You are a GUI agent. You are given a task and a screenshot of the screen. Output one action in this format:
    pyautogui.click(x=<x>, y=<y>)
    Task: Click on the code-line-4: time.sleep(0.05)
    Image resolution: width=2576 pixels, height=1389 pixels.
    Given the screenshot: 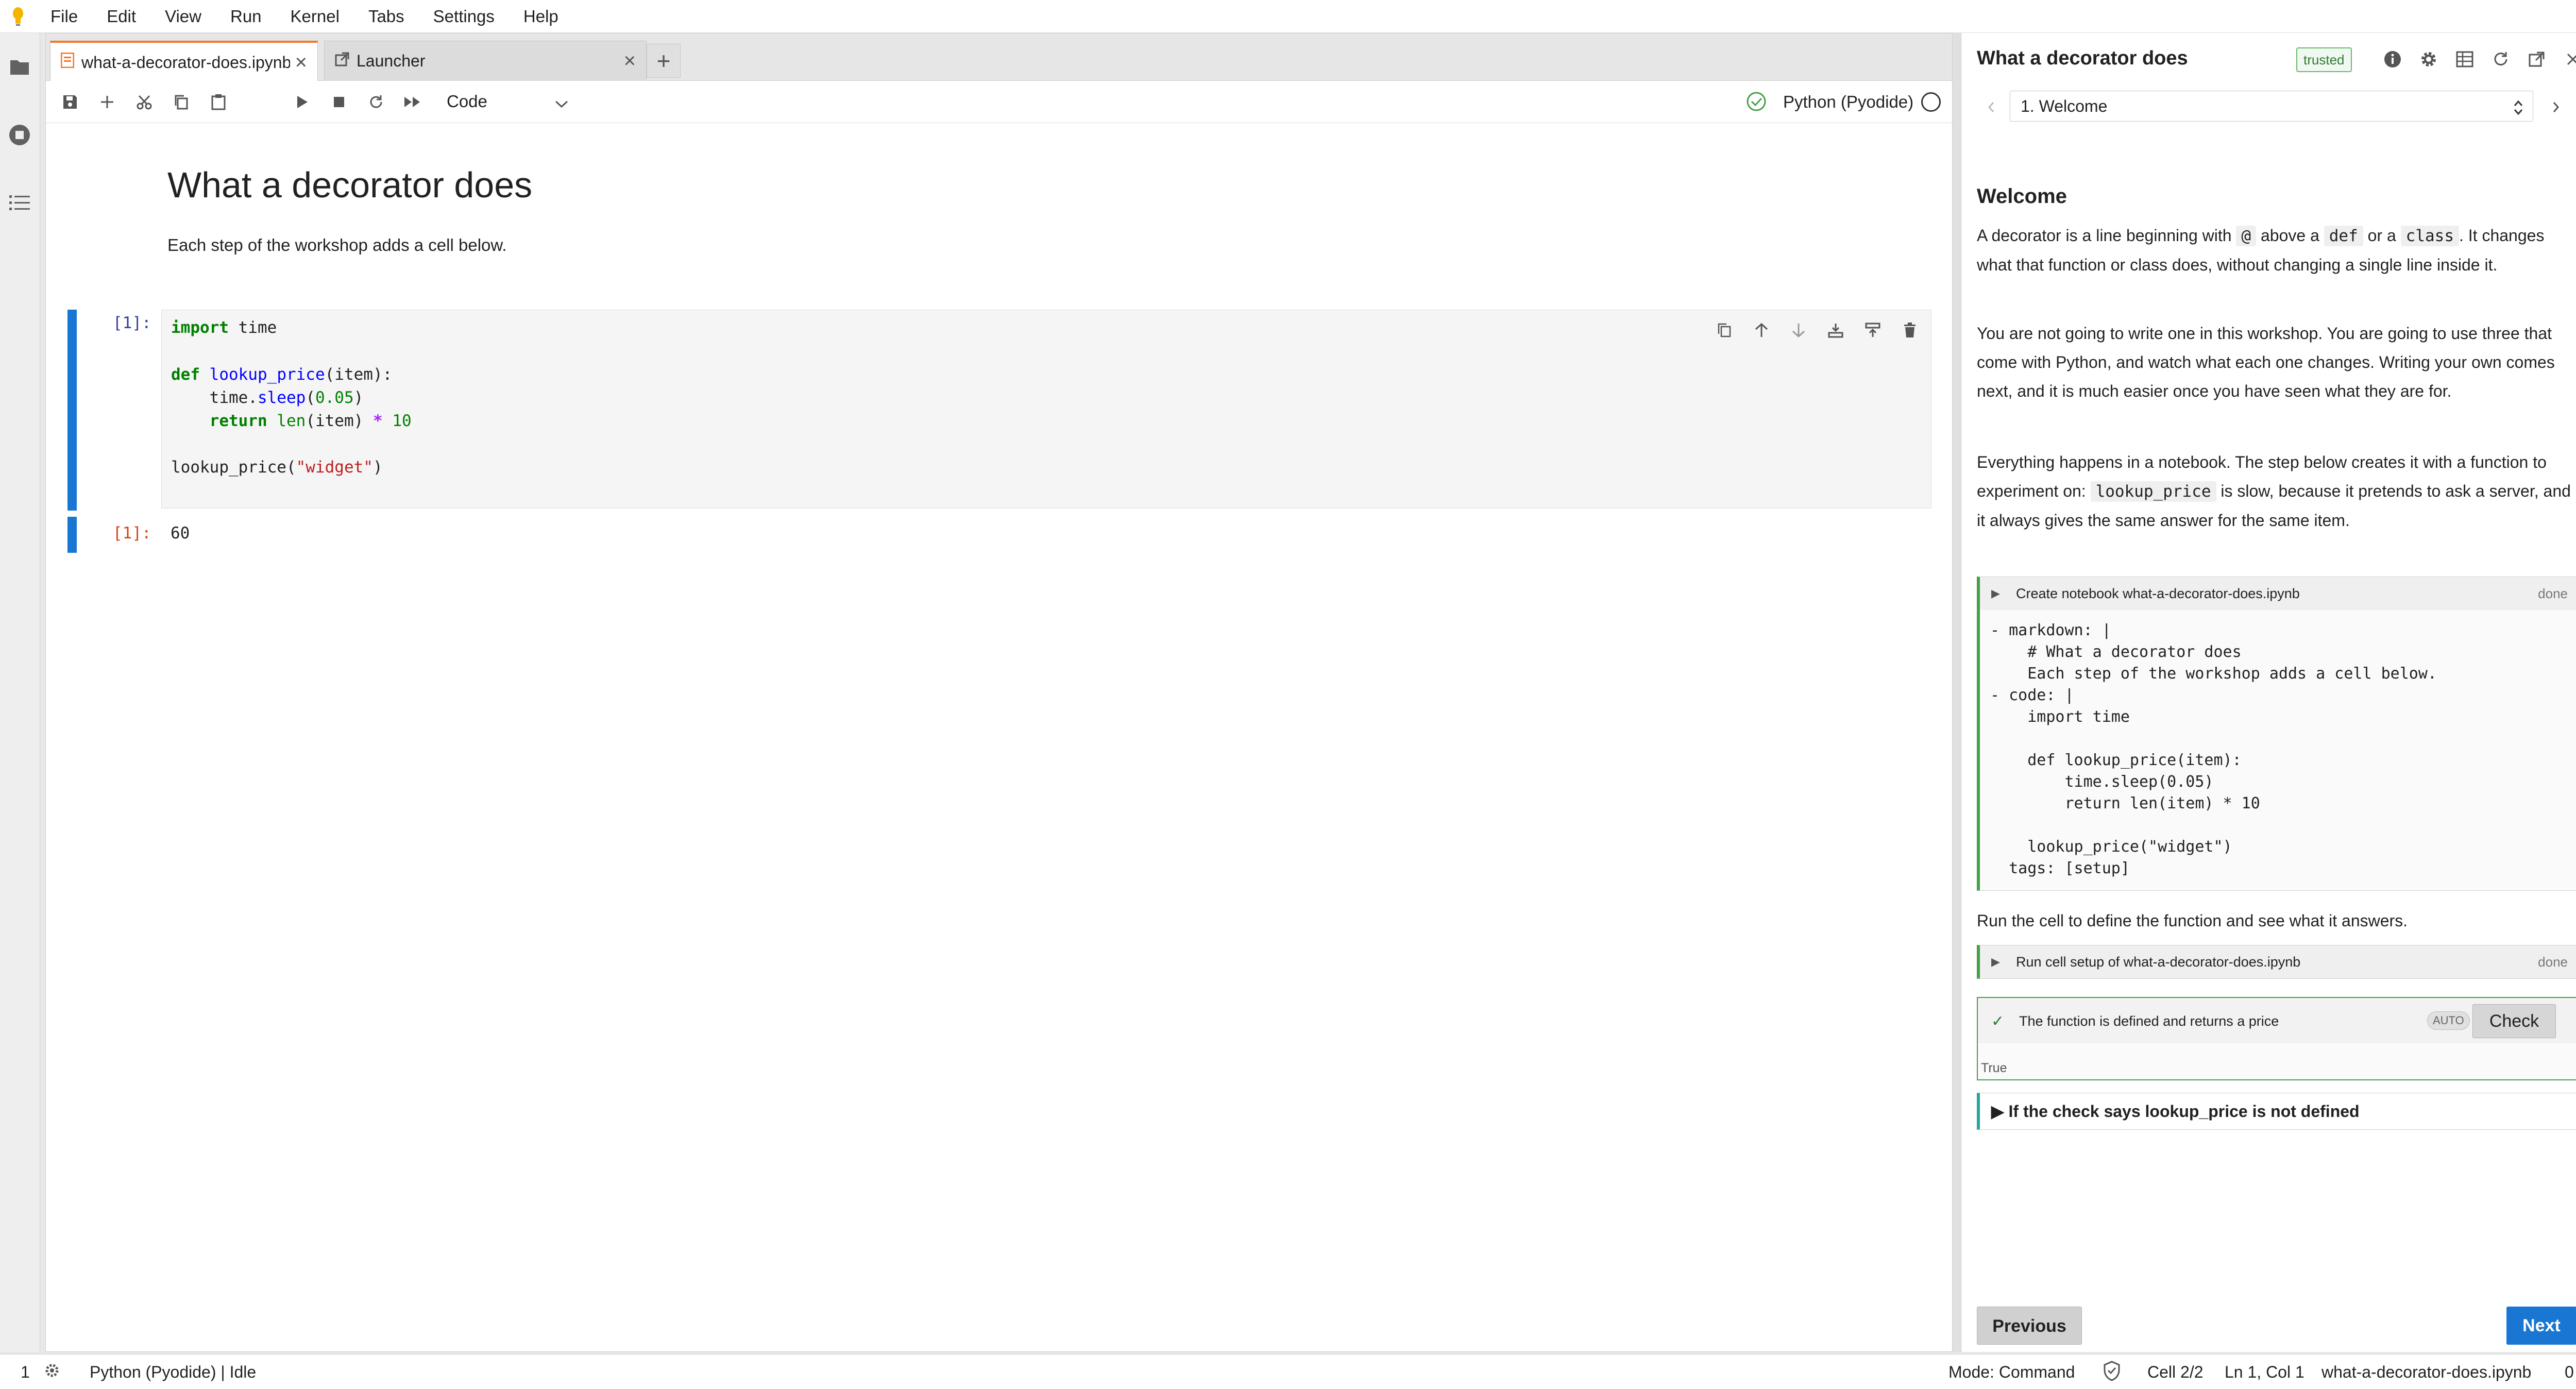 What is the action you would take?
    pyautogui.click(x=267, y=397)
    